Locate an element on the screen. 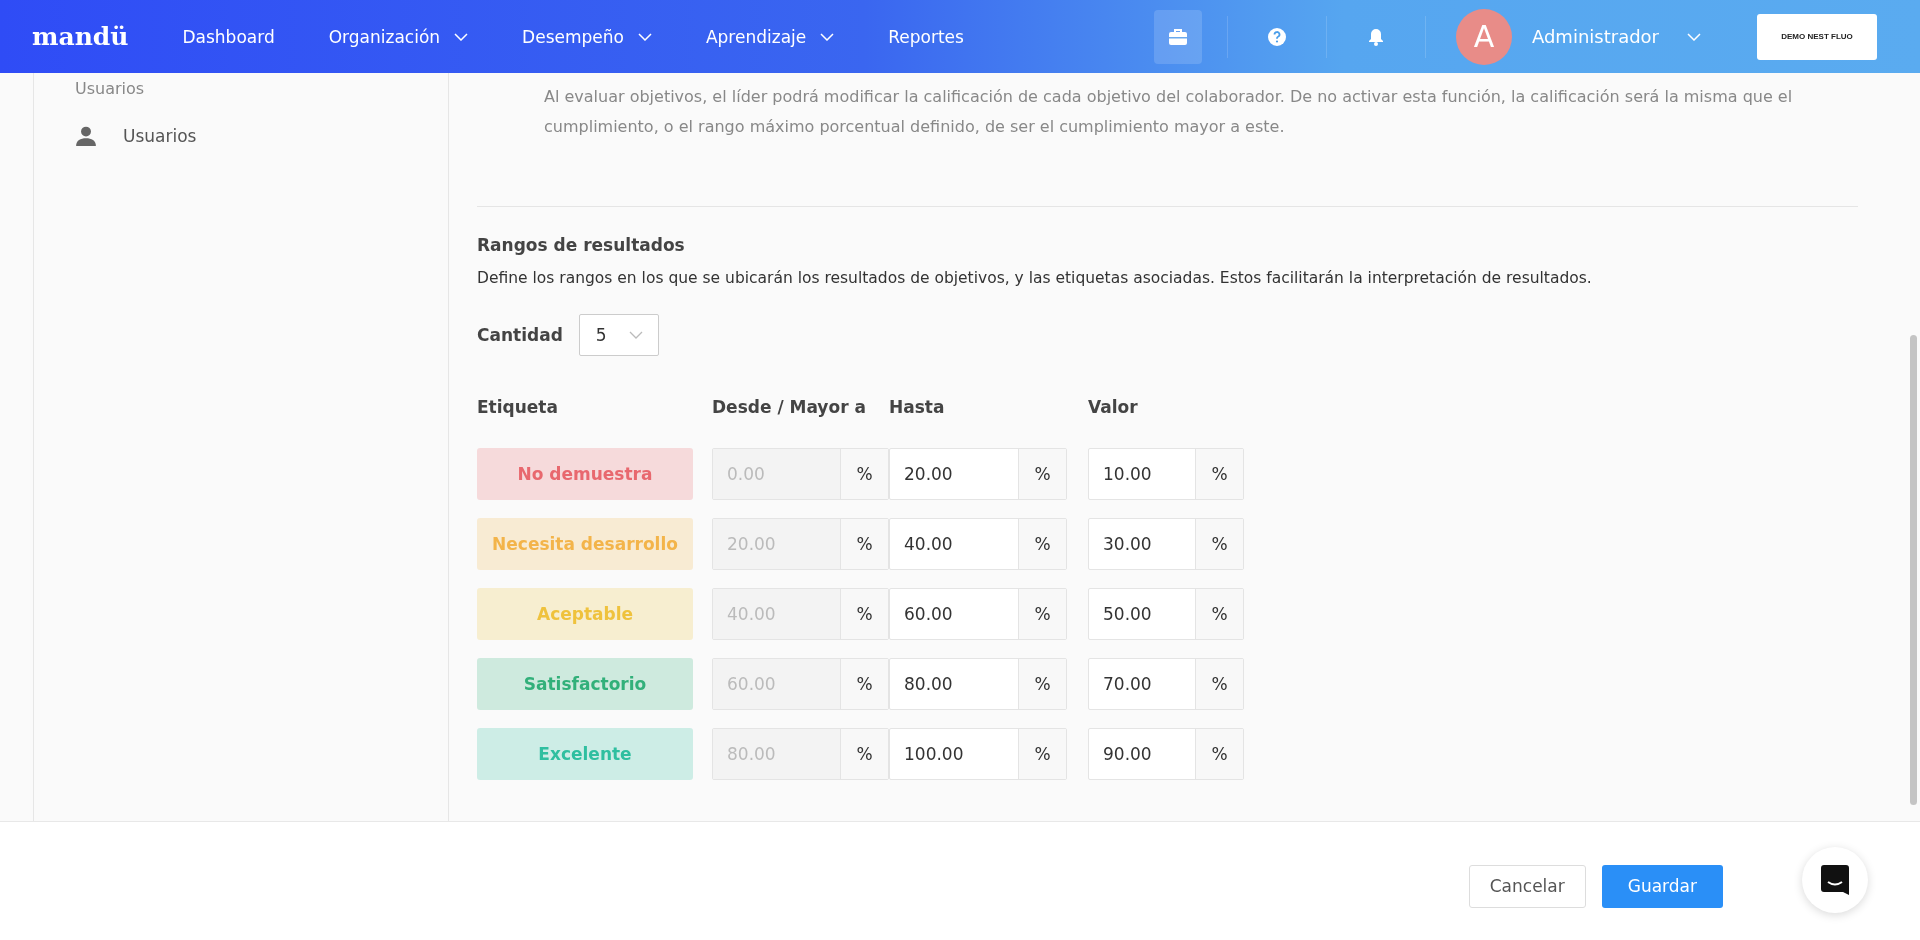 The image size is (1920, 940). scrollbar is located at coordinates (1913, 570).